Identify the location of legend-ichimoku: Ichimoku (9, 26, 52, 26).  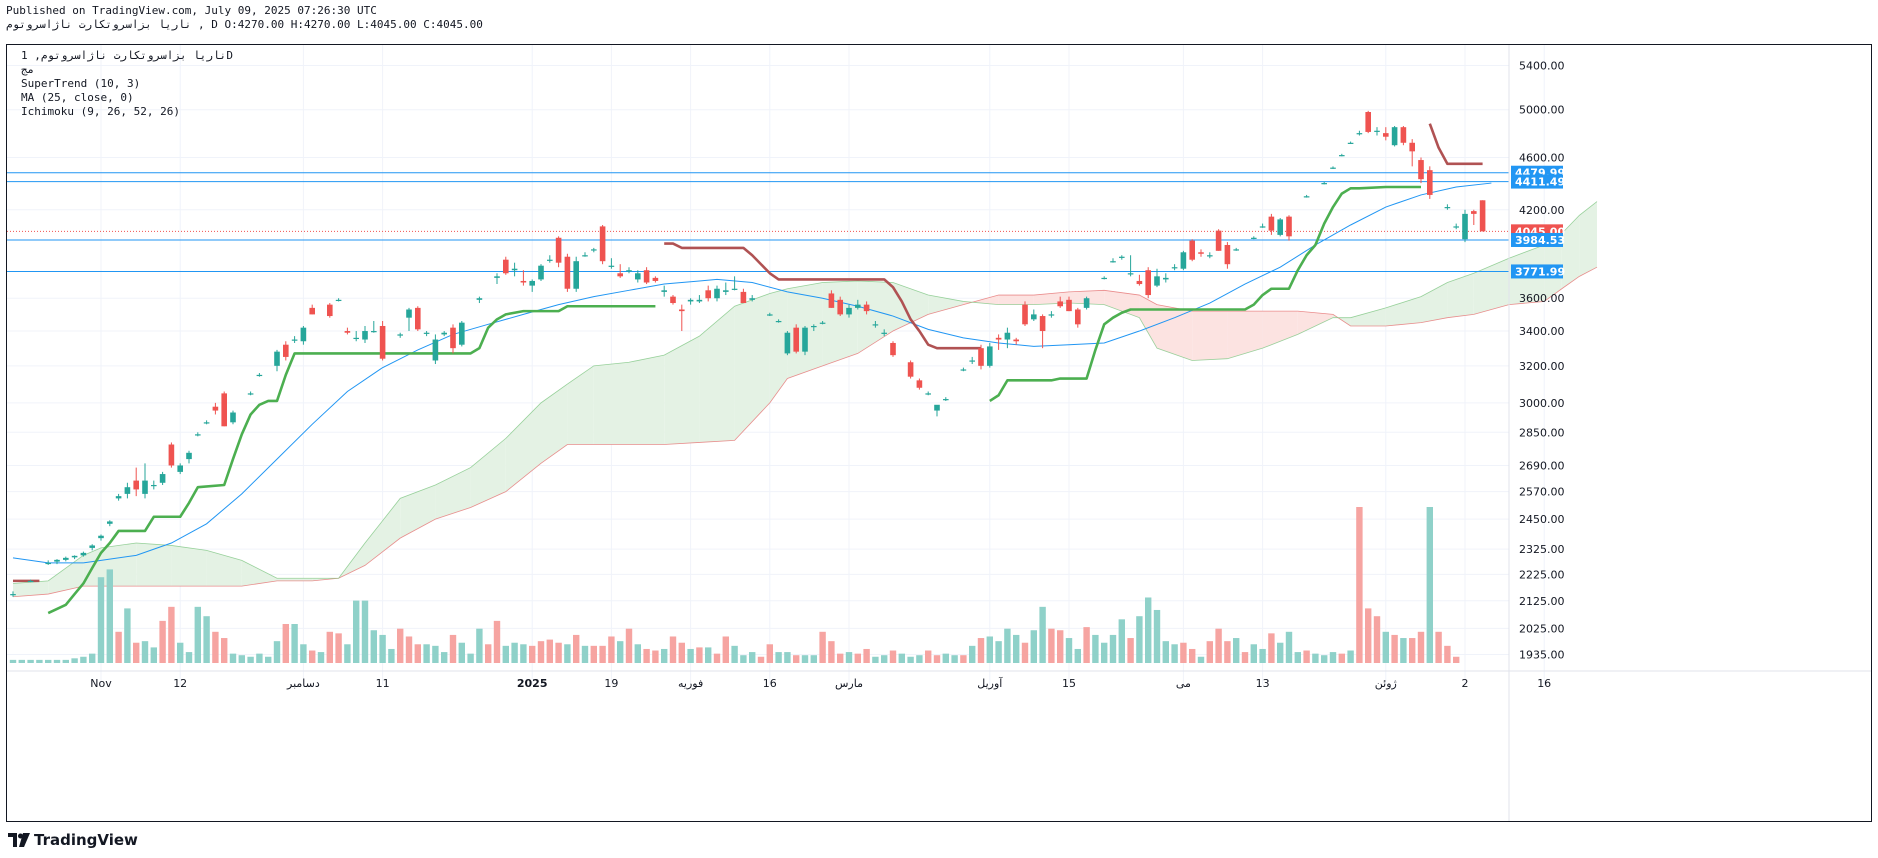
(100, 111).